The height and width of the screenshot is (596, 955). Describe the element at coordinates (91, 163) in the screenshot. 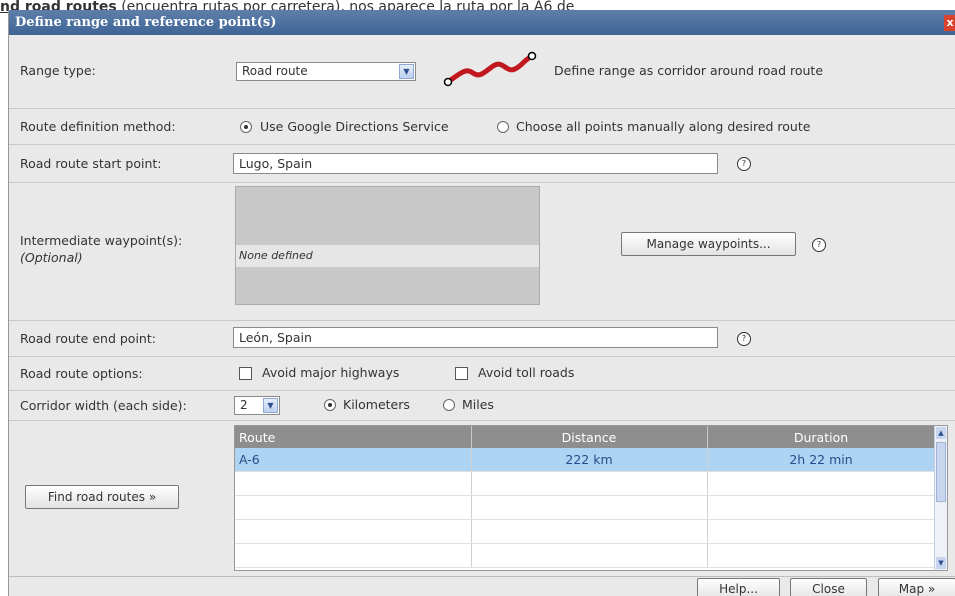

I see `start-point-label: Road route start point:` at that location.